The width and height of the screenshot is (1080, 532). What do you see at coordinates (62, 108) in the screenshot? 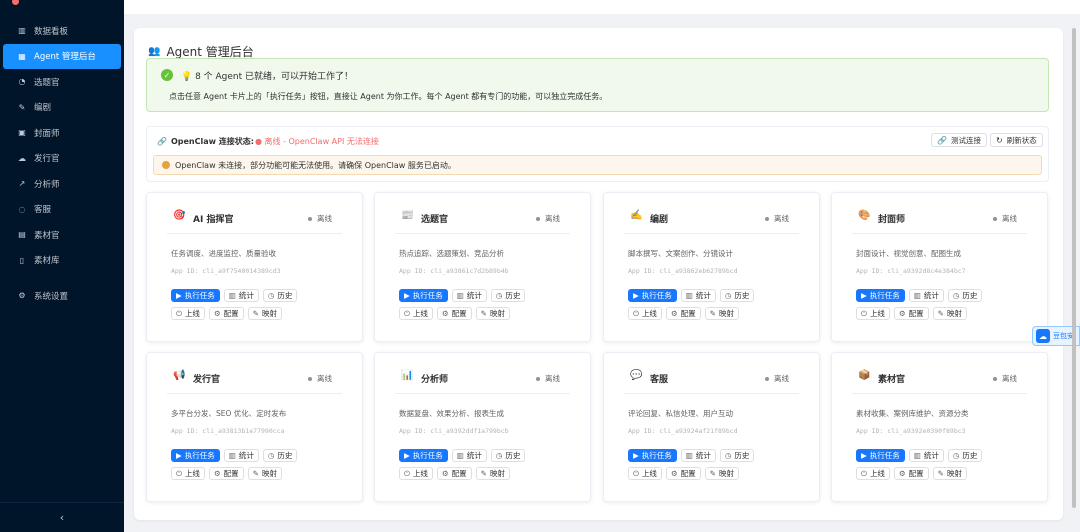
I see `sidebar-item-3: ✎ 编剧` at bounding box center [62, 108].